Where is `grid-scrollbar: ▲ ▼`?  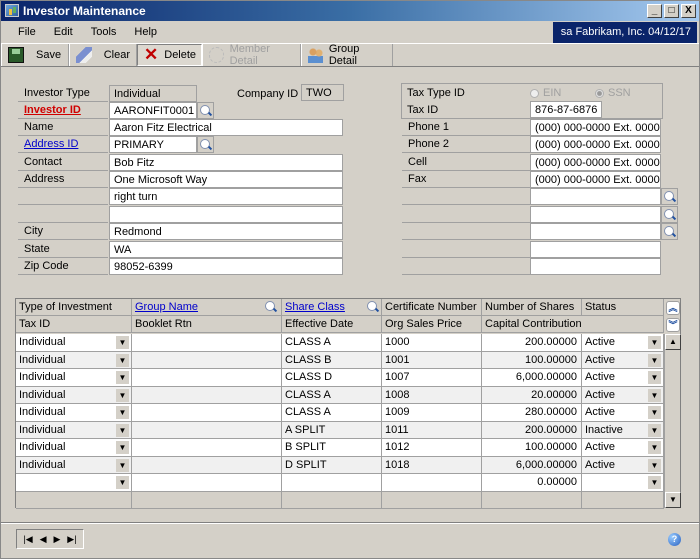 grid-scrollbar: ▲ ▼ is located at coordinates (672, 421).